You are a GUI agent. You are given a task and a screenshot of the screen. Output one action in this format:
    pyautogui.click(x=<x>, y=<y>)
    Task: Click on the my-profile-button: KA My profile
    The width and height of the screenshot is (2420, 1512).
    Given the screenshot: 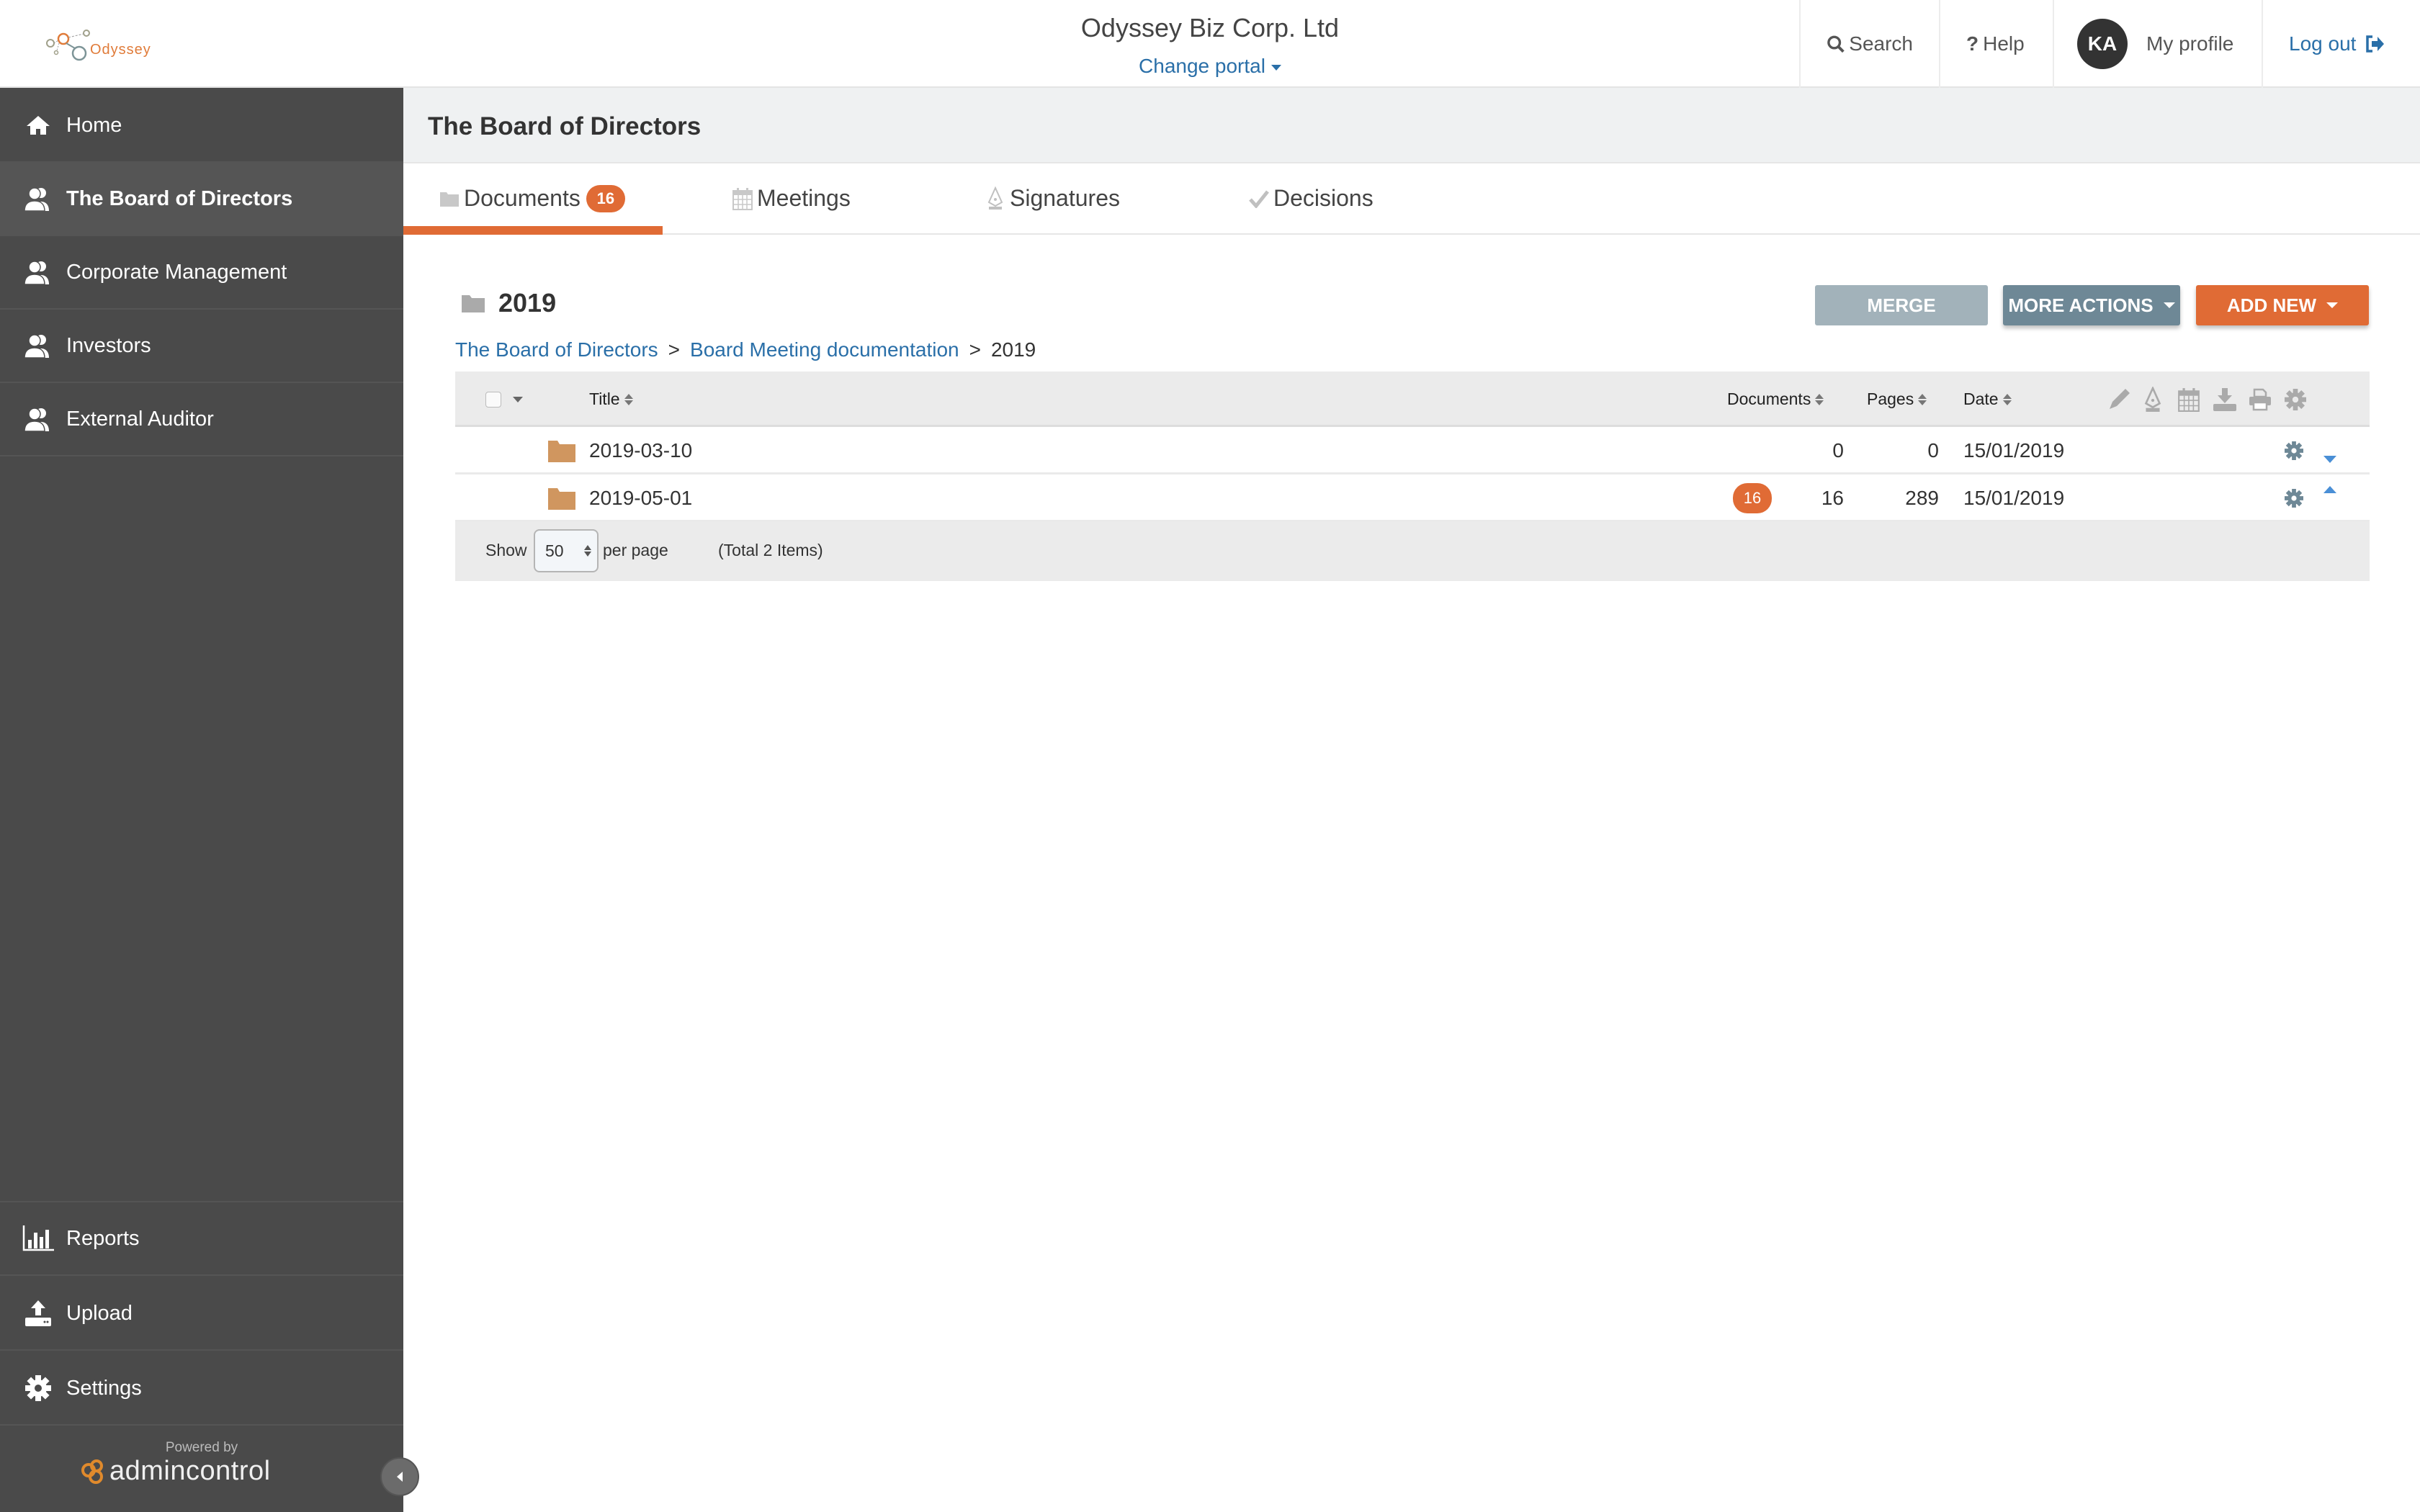 What is the action you would take?
    pyautogui.click(x=2157, y=44)
    